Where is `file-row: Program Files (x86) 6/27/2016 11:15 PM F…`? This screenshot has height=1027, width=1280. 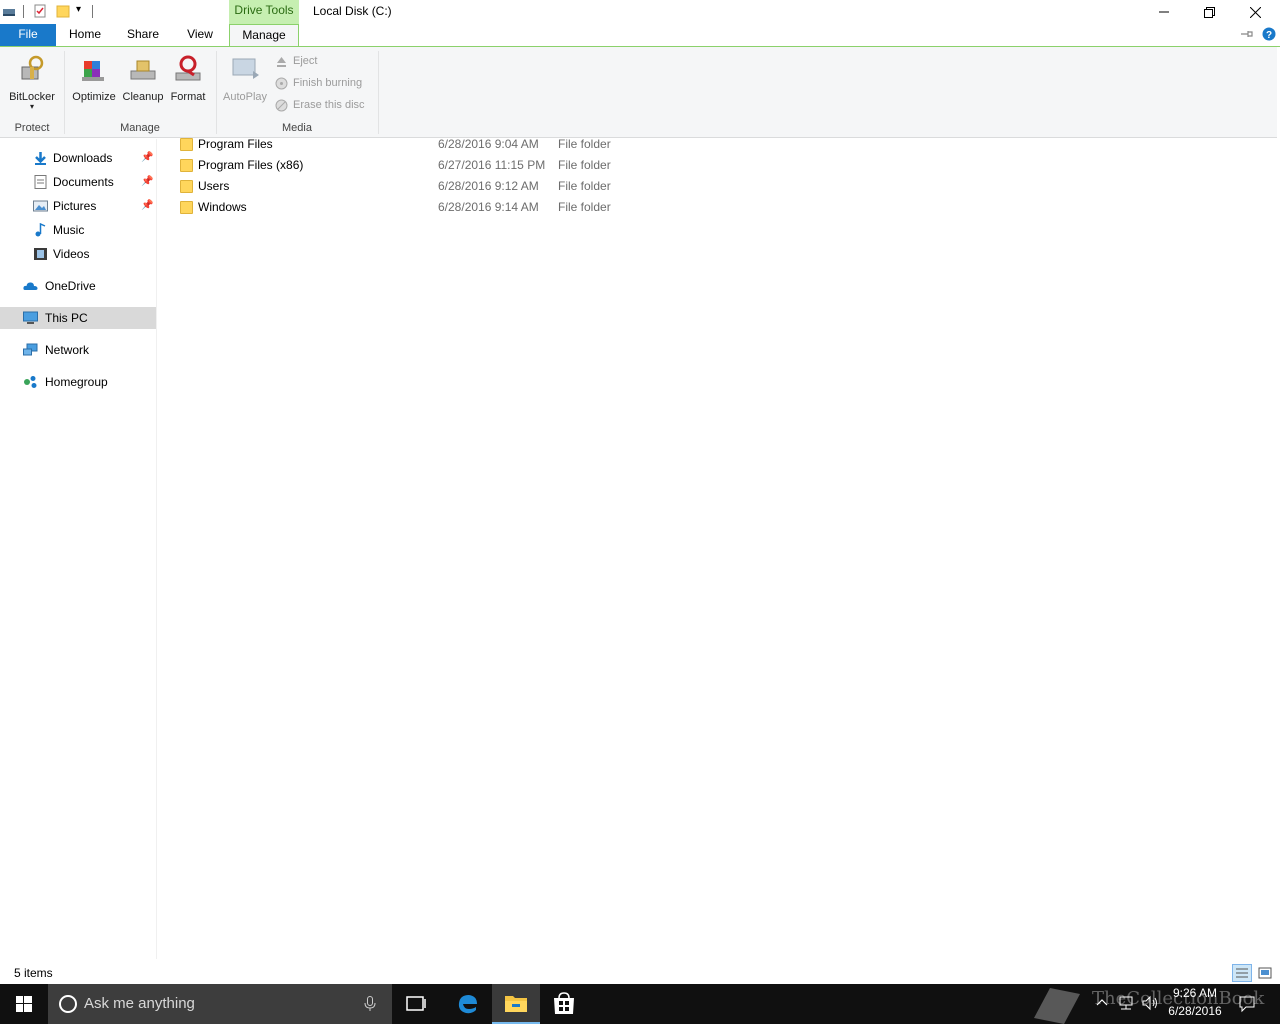
file-row: Program Files (x86) 6/27/2016 11:15 PM F… is located at coordinates (718, 165).